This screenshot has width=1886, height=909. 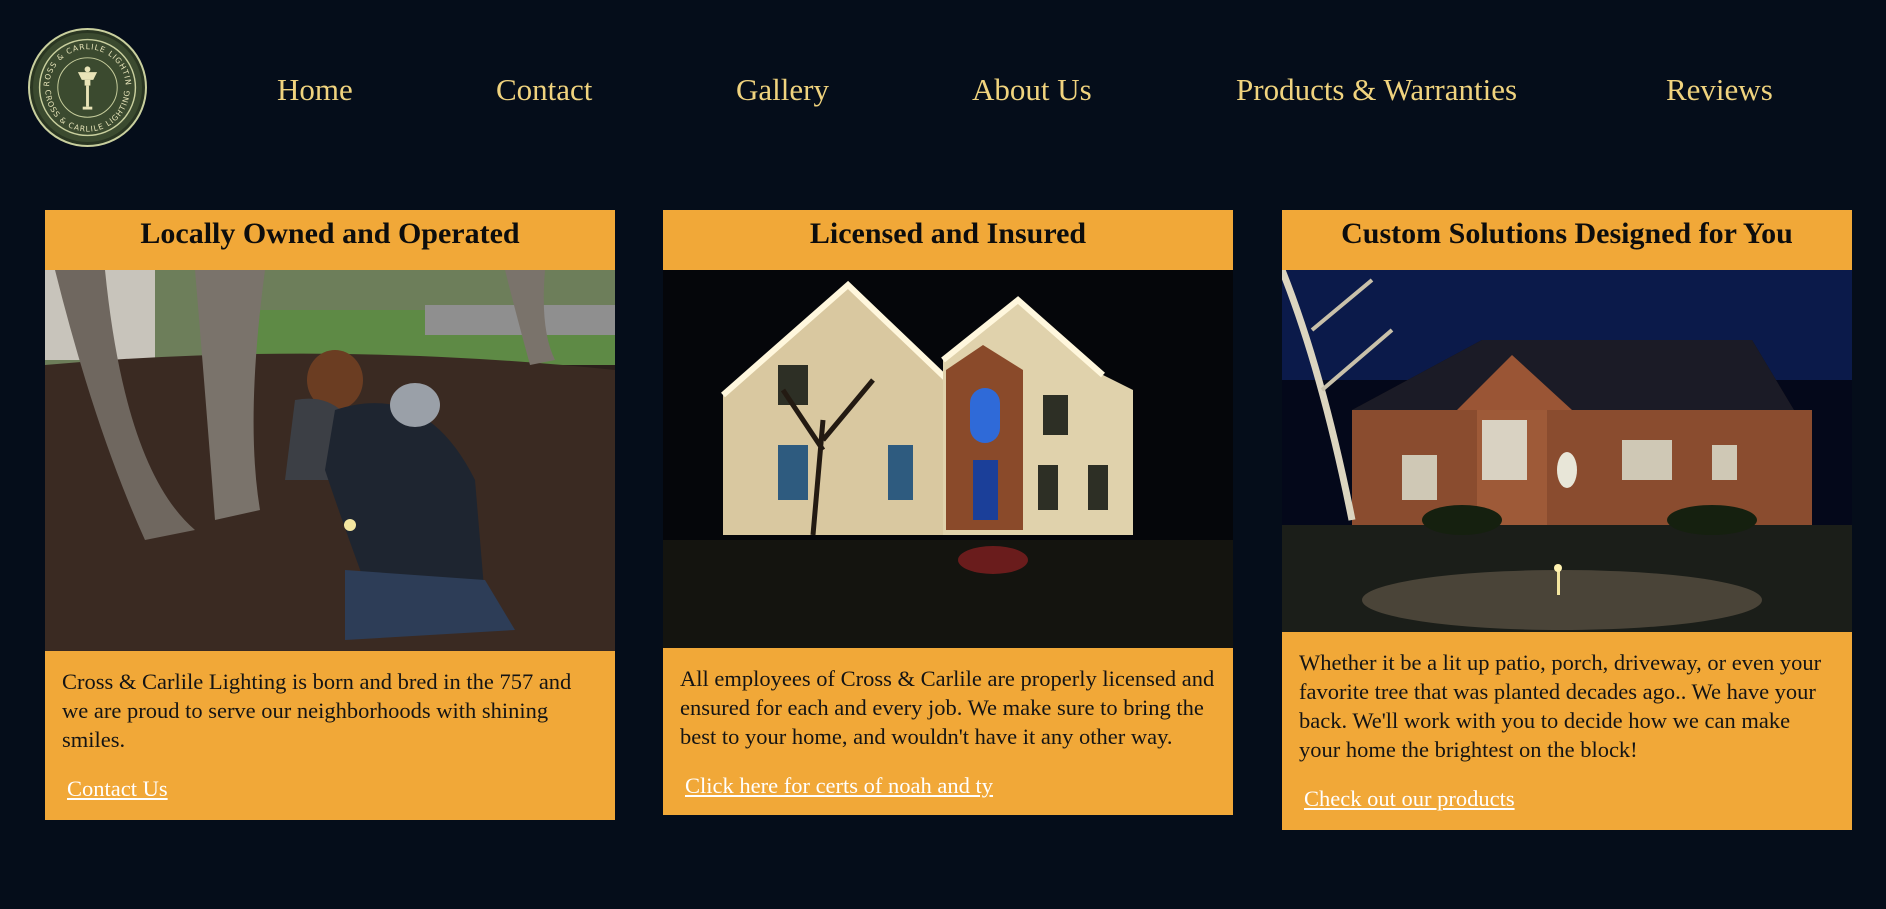 I want to click on nav-contact: Contact, so click(x=544, y=90).